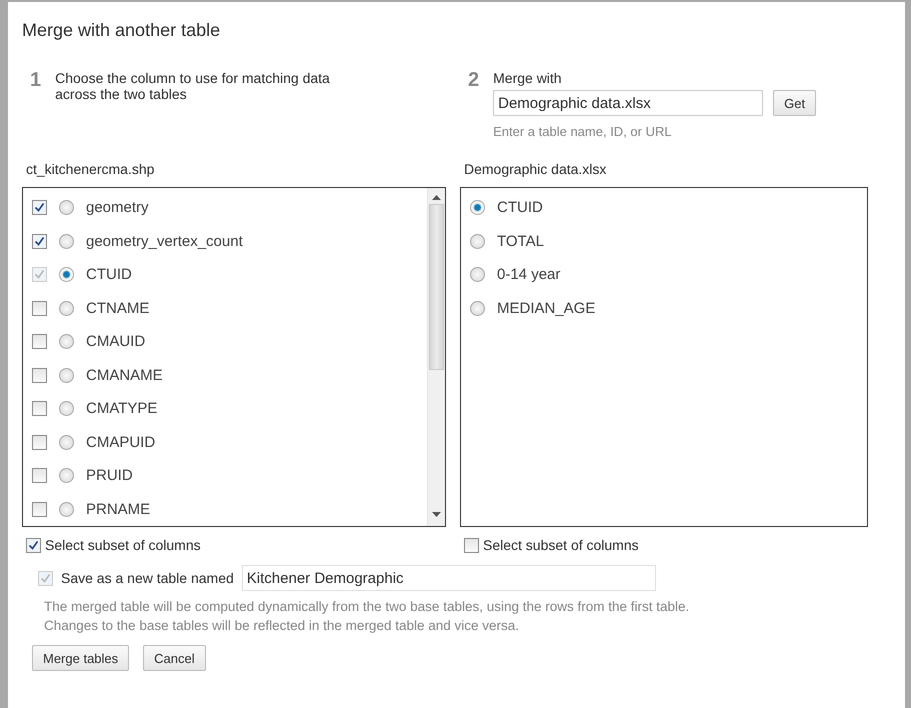 The height and width of the screenshot is (708, 911). Describe the element at coordinates (193, 85) in the screenshot. I see `step-instruction: Choose the column to use for matching data across the two tables` at that location.